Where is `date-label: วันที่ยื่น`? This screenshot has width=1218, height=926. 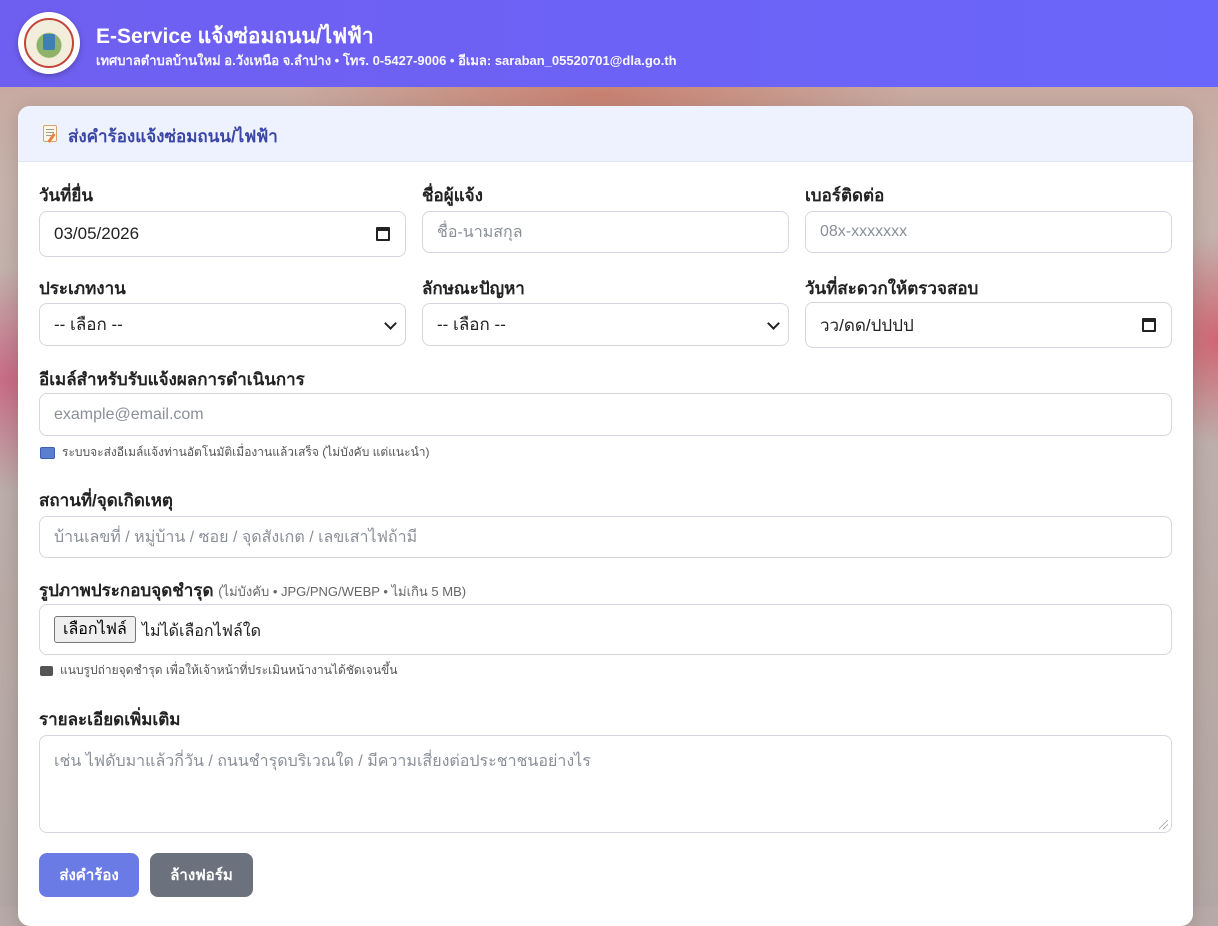
date-label: วันที่ยื่น is located at coordinates (66, 195).